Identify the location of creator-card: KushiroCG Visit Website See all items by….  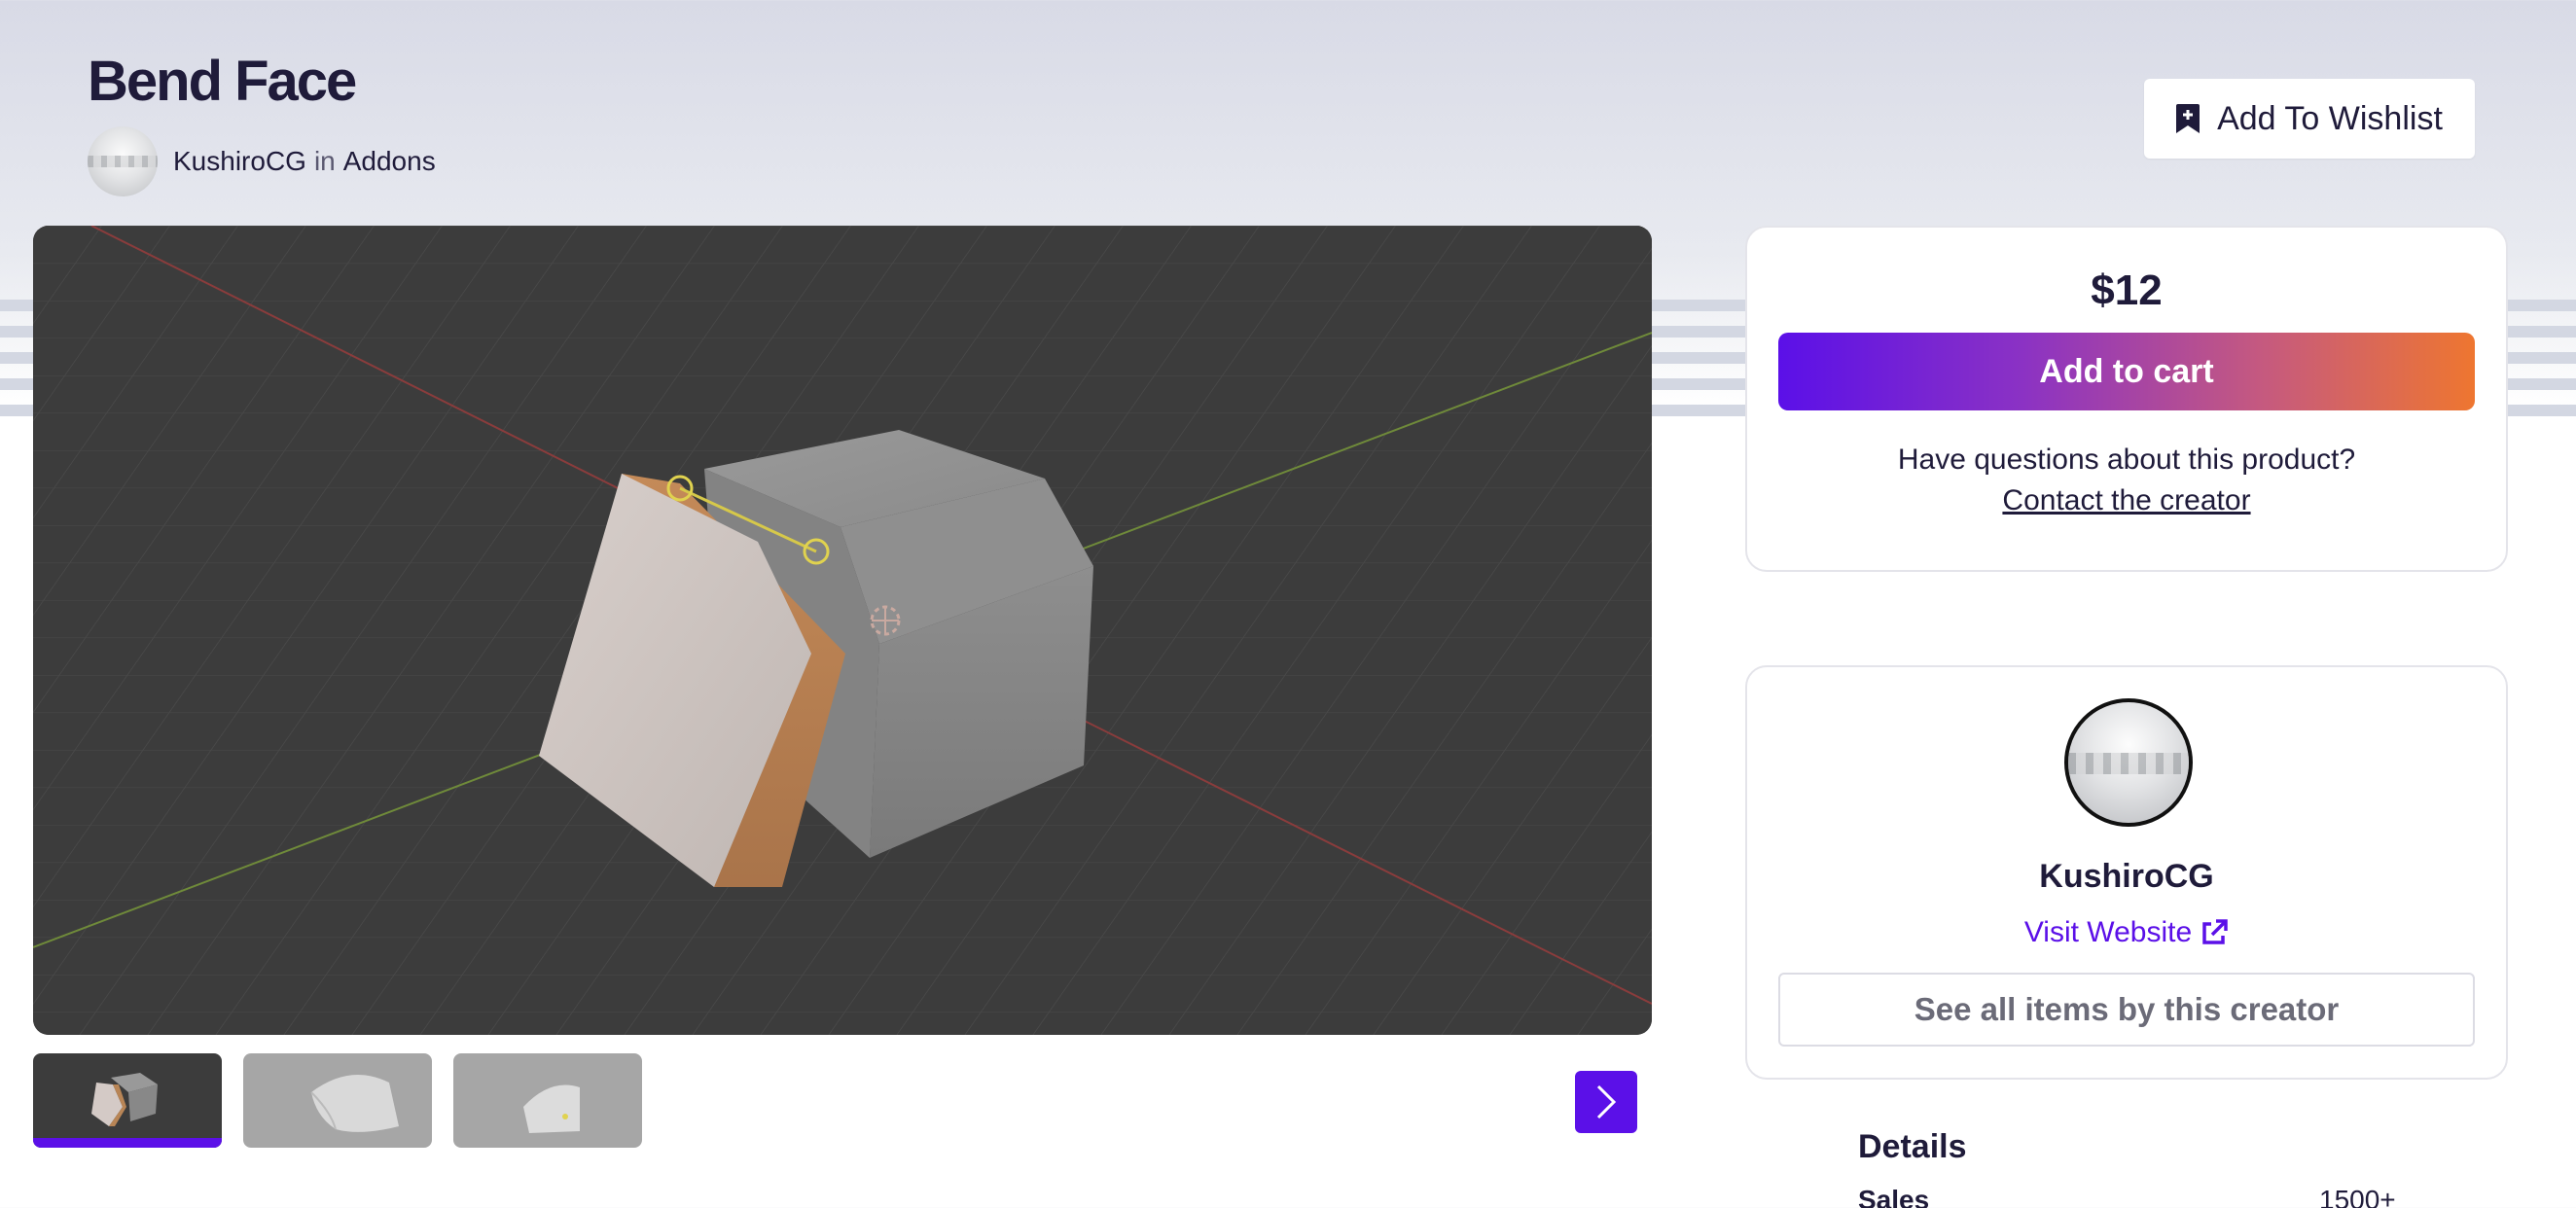
(2126, 873).